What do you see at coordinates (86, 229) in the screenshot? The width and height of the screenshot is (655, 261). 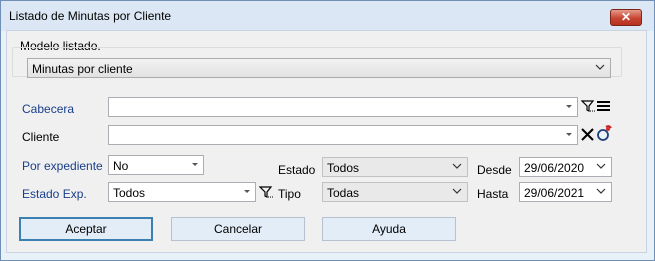 I see `accept-button: Aceptar` at bounding box center [86, 229].